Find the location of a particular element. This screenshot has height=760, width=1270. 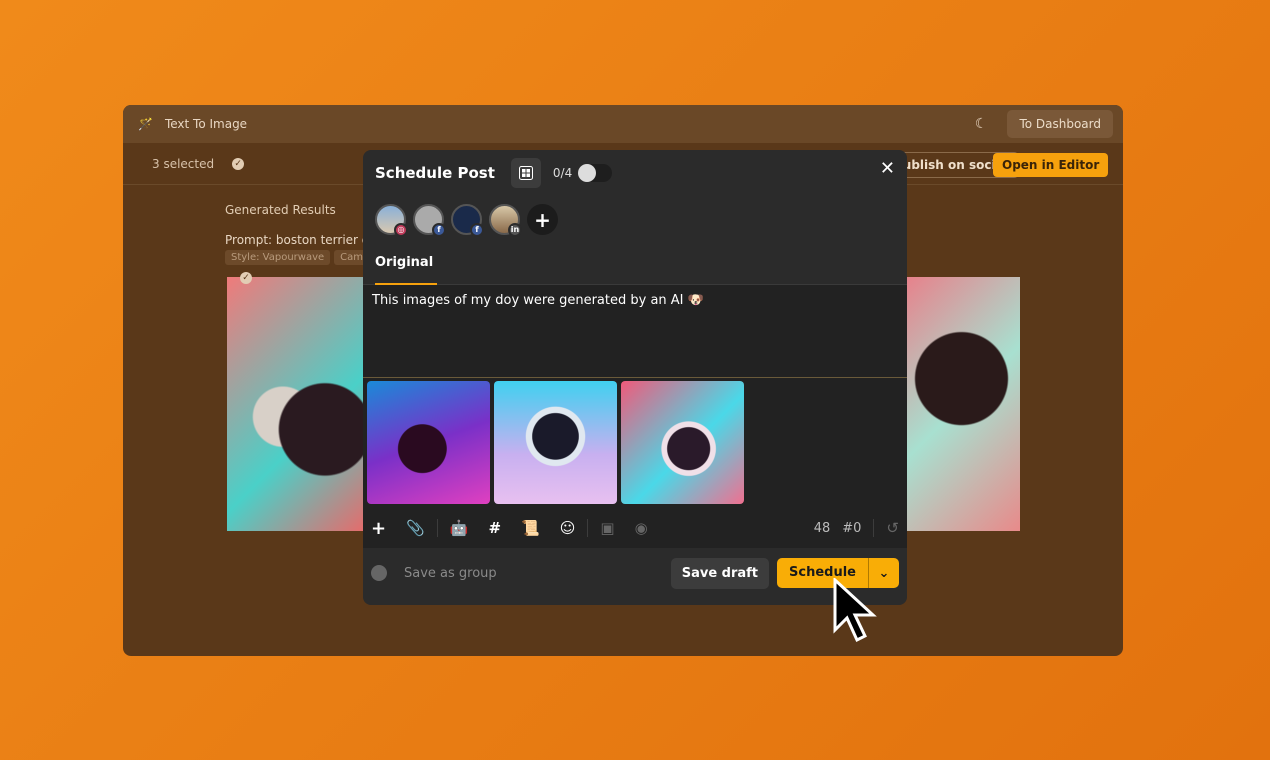

selected-count: 3 selected is located at coordinates (183, 163).